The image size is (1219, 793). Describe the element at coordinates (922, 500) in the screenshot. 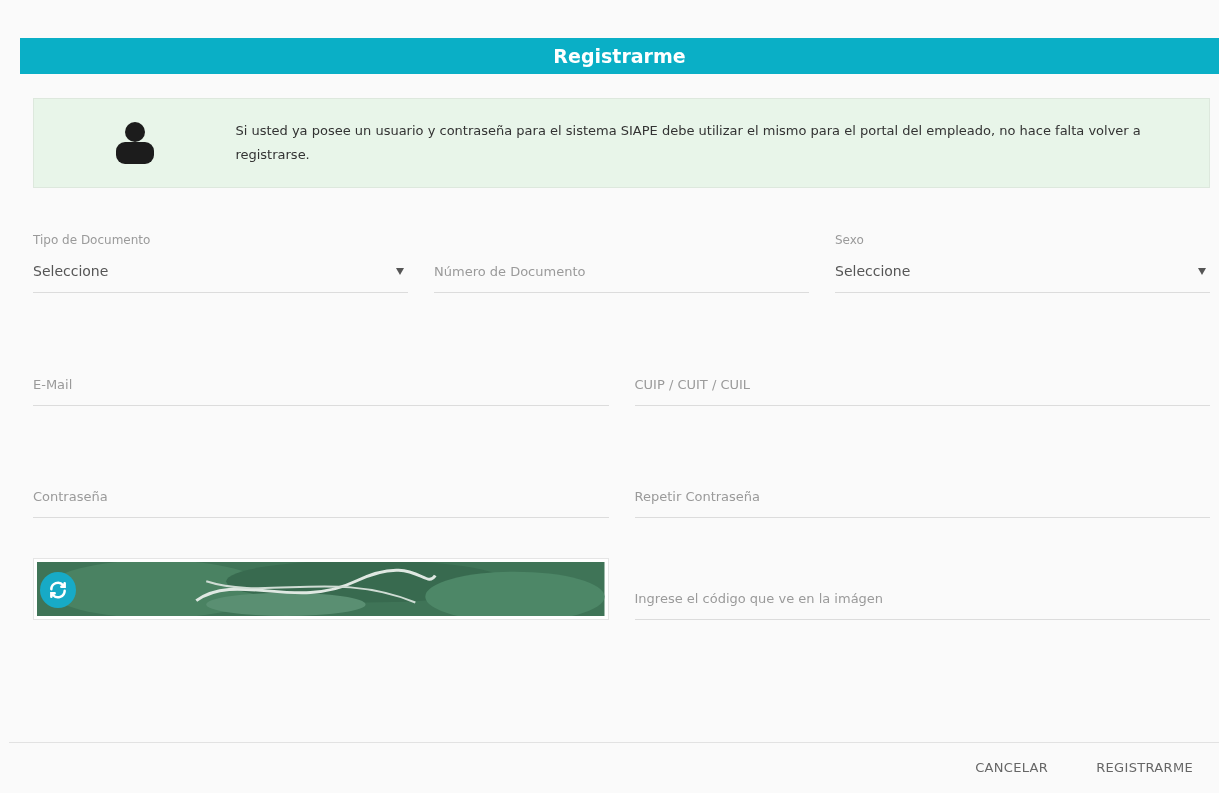

I see `input-field: Repetir Contraseña` at that location.